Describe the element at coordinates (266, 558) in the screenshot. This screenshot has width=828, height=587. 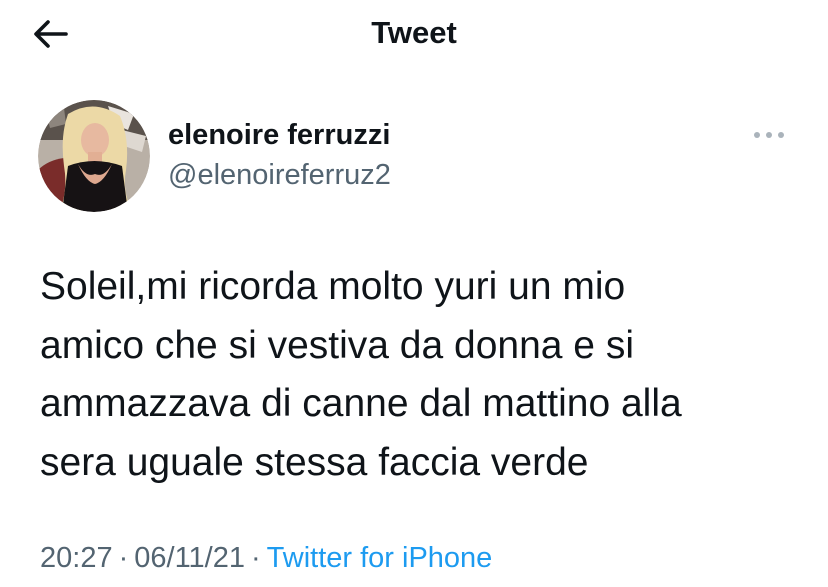
I see `tweet-metadata: 20:27 · 06/11/21 · Twitter for iPhone` at that location.